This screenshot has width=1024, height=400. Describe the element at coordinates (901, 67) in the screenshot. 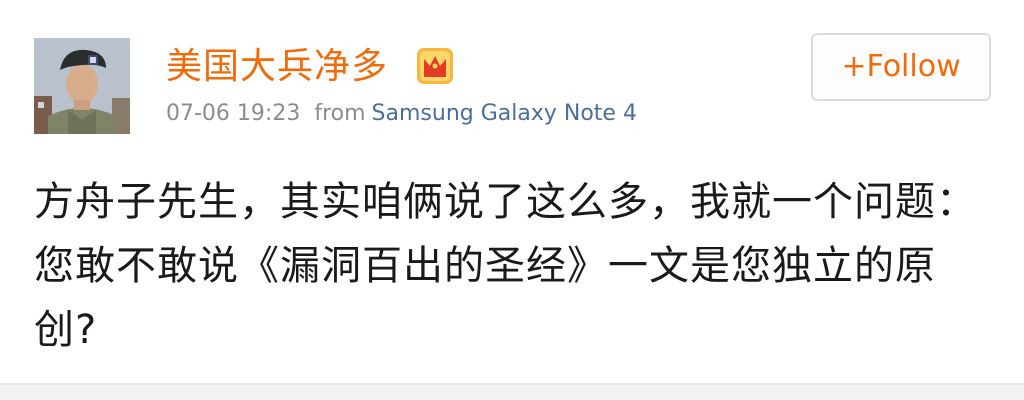

I see `follow-button: +Follow` at that location.